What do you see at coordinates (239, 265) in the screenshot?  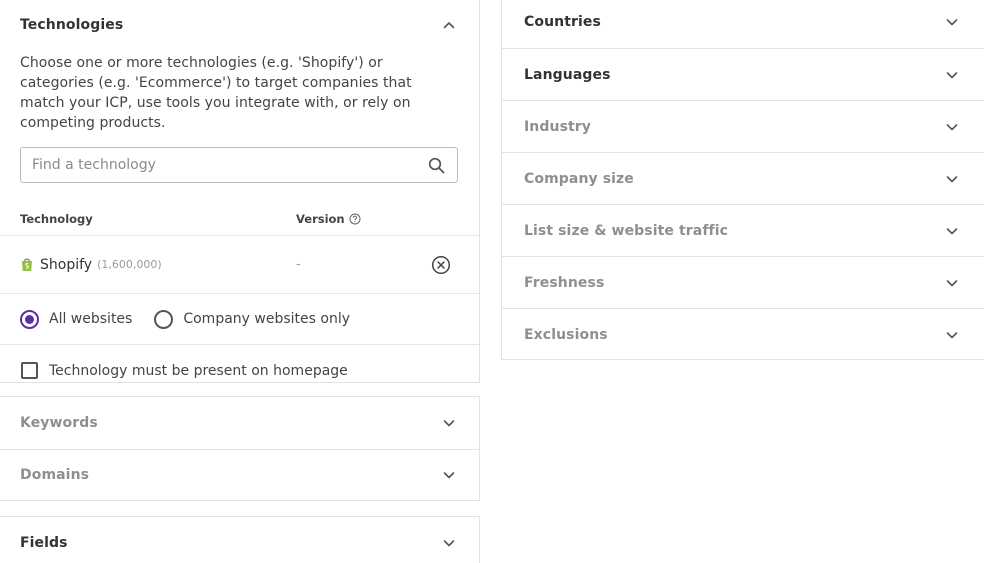 I see `table-row: Shopify (1,600,000) -` at bounding box center [239, 265].